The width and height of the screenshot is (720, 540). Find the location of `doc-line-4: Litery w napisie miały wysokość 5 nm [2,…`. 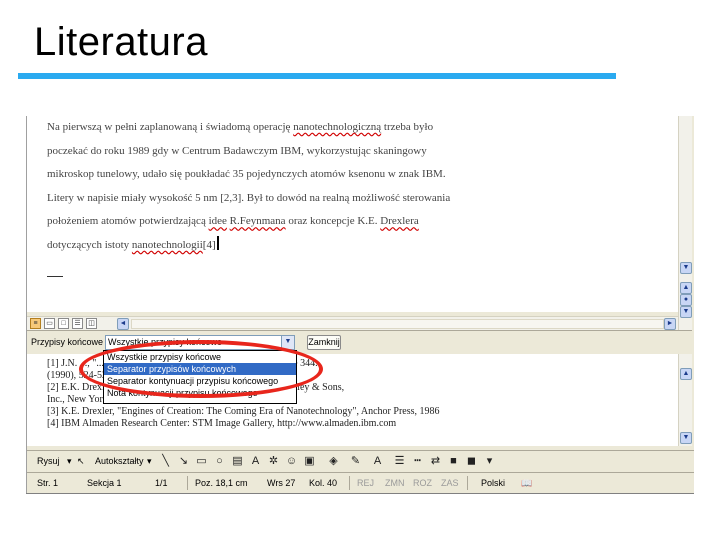

doc-line-4: Litery w napisie miały wysokość 5 nm [2,… is located at coordinates (249, 197).